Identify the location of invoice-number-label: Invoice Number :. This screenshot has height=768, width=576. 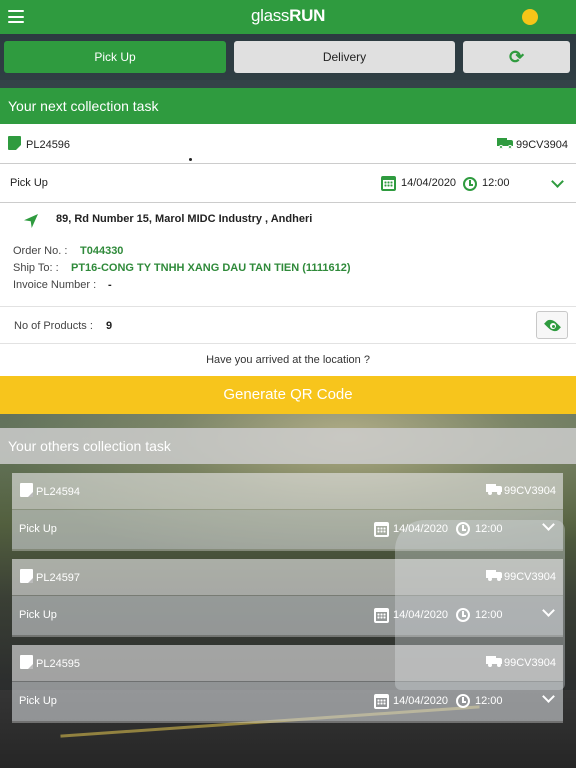
(55, 285).